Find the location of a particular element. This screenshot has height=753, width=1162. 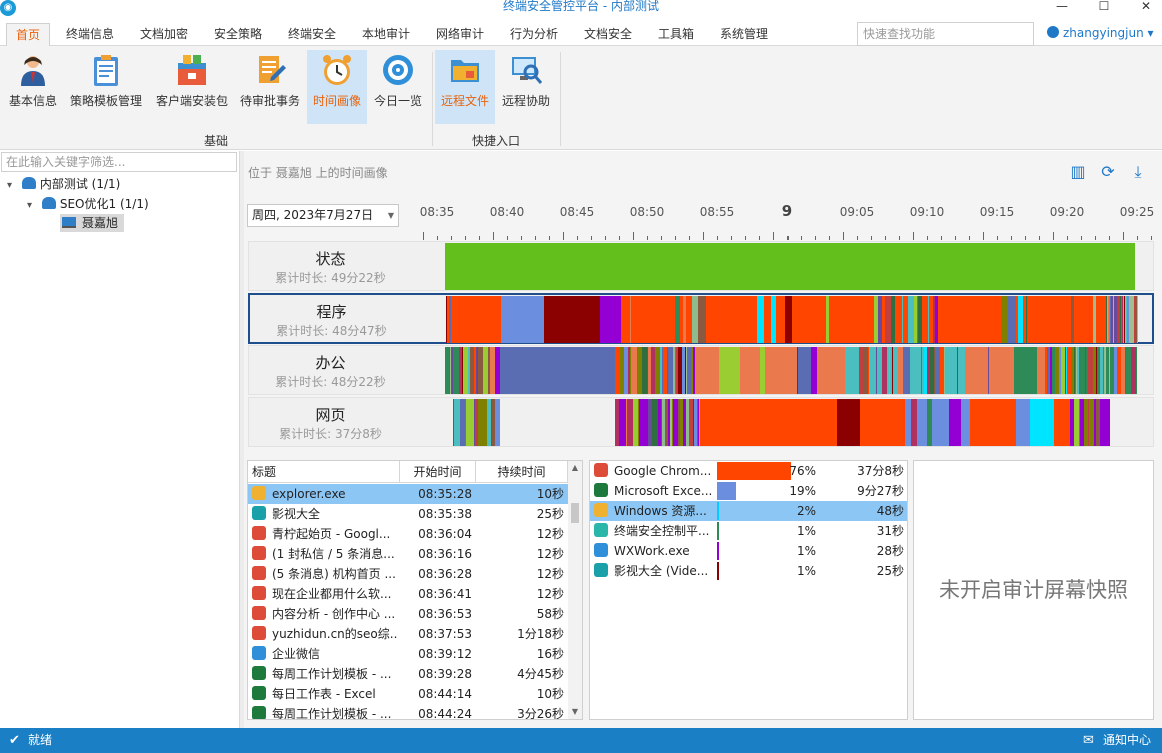

table-row: 青柠起始页 - Googl... 08:36:04 12秒 is located at coordinates (408, 534).